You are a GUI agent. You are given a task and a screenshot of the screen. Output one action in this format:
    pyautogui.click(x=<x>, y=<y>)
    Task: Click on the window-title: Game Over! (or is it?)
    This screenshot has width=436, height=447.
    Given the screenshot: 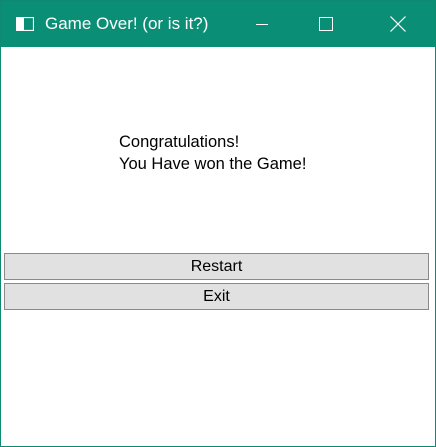 What is the action you would take?
    pyautogui.click(x=127, y=23)
    